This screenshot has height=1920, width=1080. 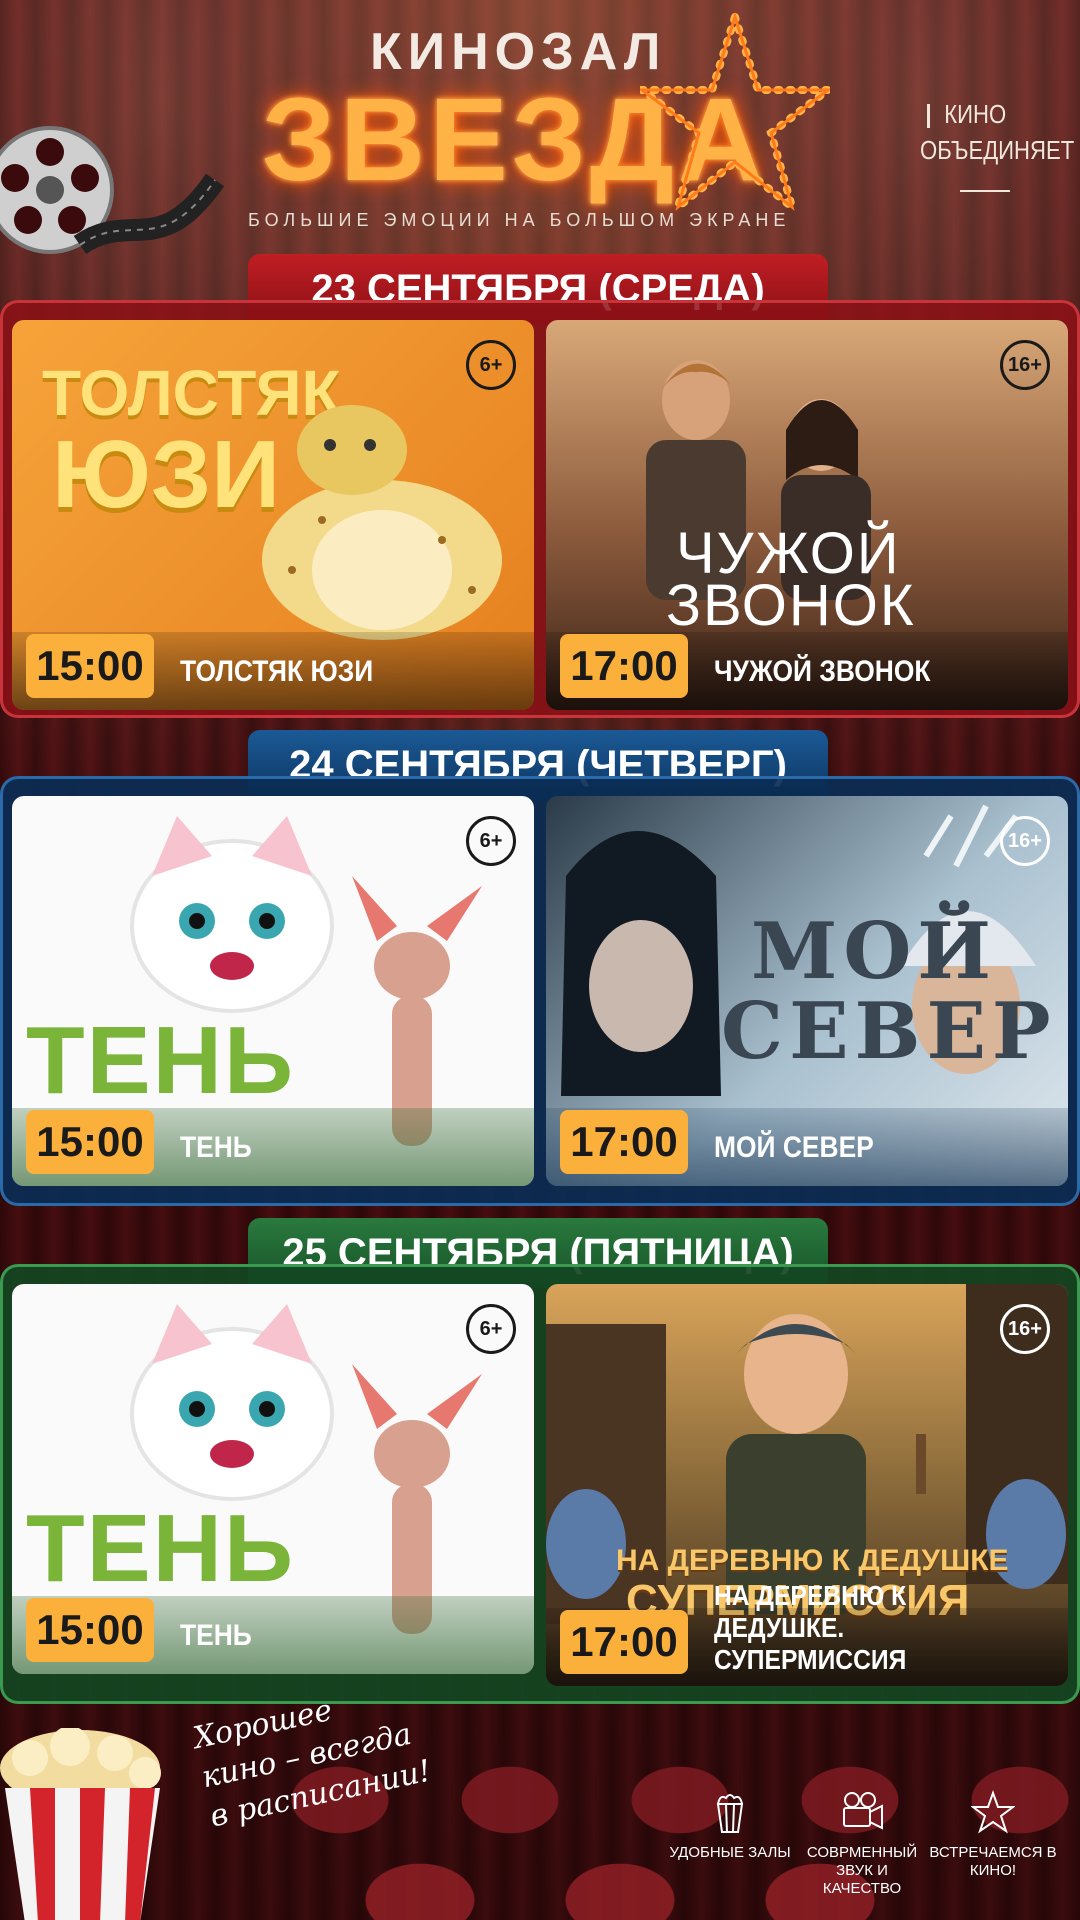 I want to click on film-reel-icon, so click(x=112, y=190).